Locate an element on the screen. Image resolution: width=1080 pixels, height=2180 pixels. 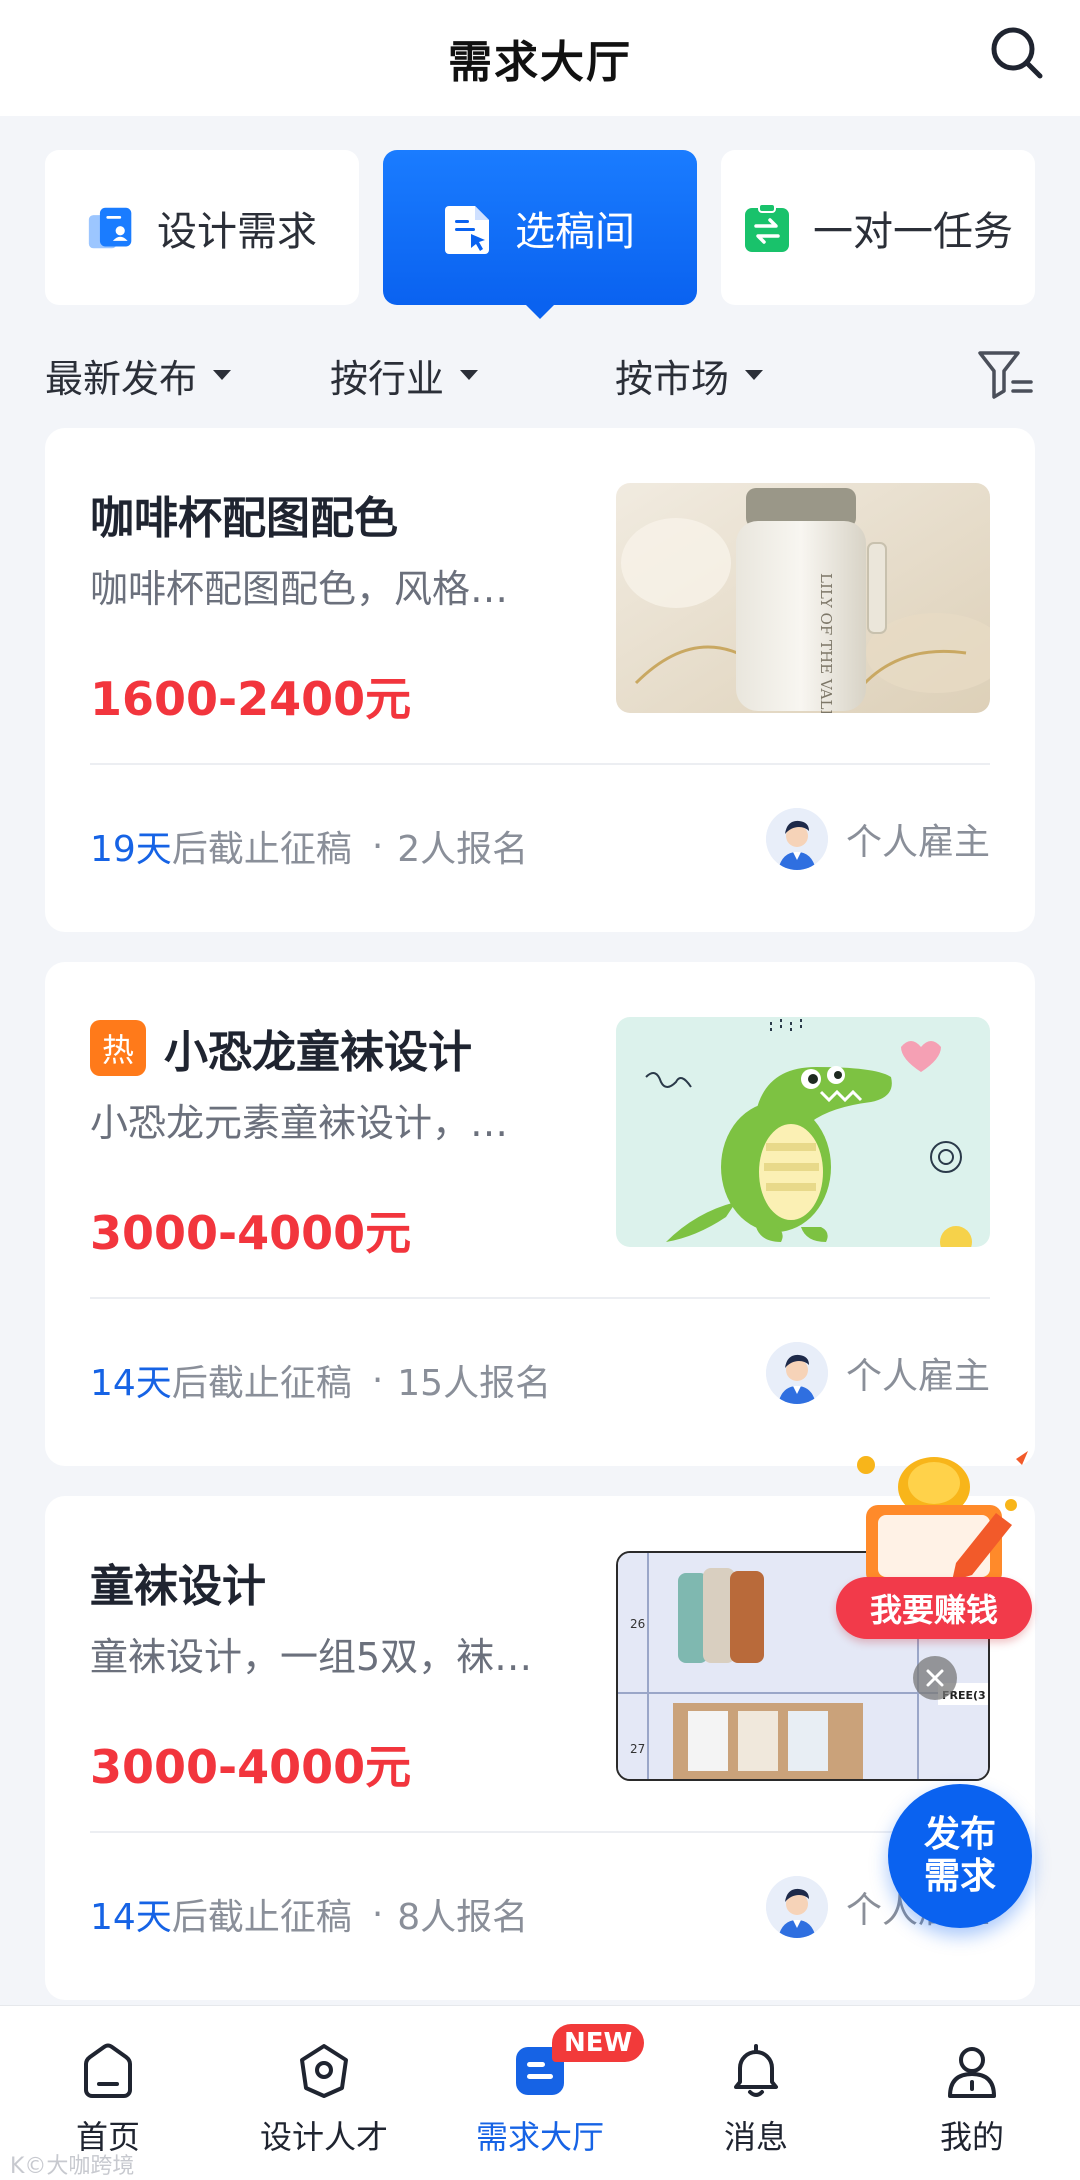
nav-design-talent: 设计人才 is located at coordinates (324, 2093).